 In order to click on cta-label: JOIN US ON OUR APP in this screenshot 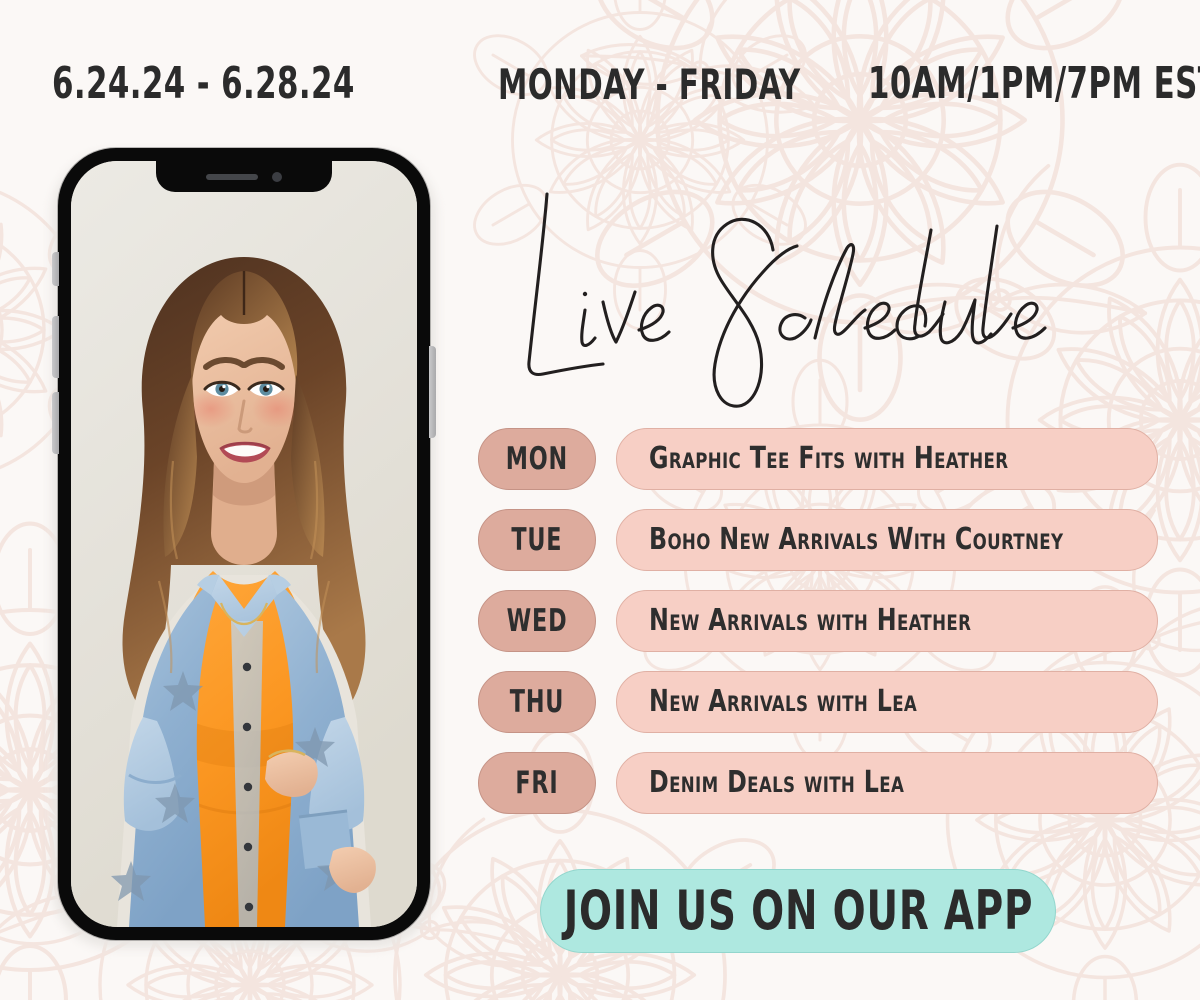, I will do `click(798, 910)`.